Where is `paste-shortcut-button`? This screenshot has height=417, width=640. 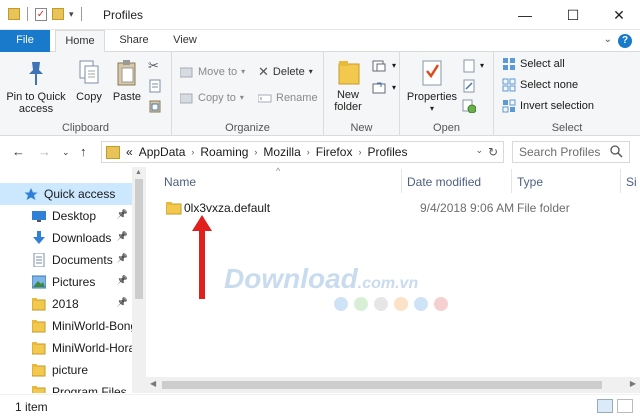 paste-shortcut-button is located at coordinates (155, 106).